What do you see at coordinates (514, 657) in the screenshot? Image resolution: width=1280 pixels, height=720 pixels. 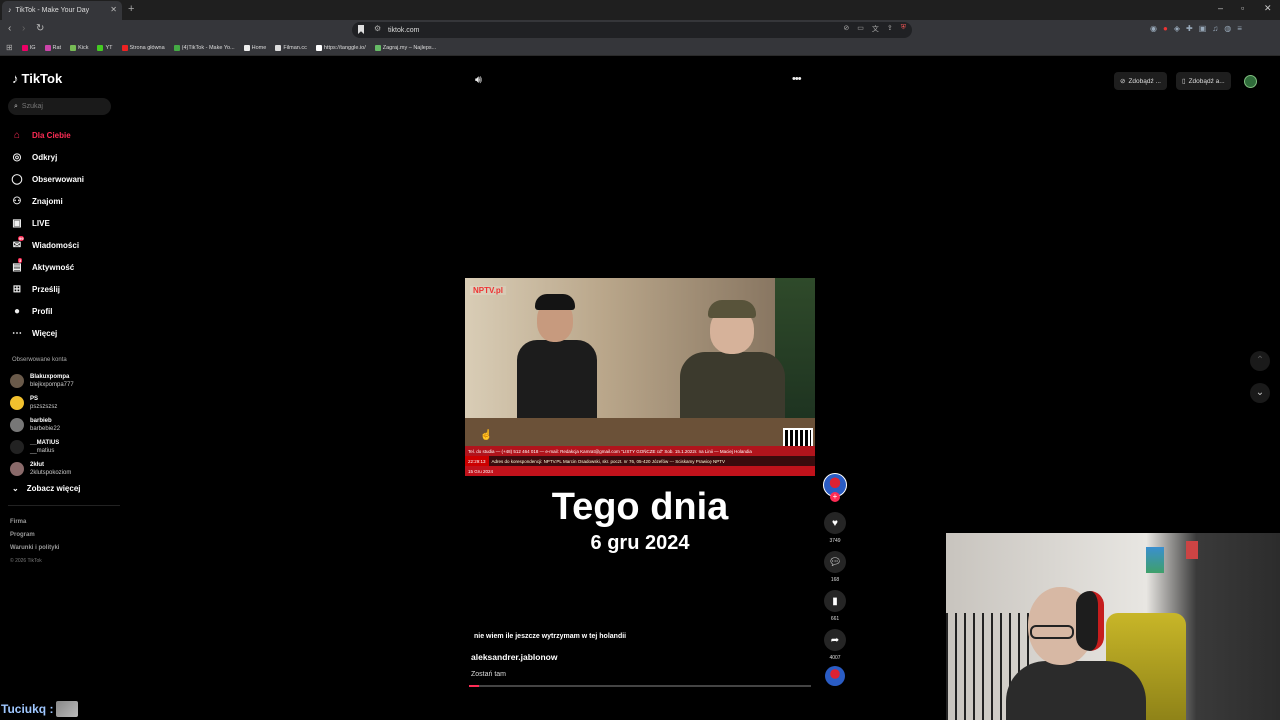 I see `video-author: aleksandrer.jablonow` at bounding box center [514, 657].